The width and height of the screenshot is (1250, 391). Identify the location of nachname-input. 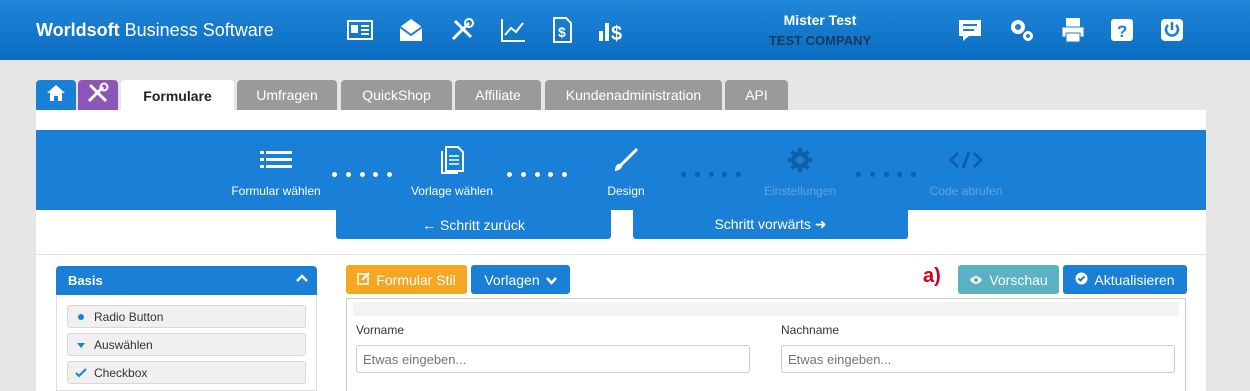
(978, 359).